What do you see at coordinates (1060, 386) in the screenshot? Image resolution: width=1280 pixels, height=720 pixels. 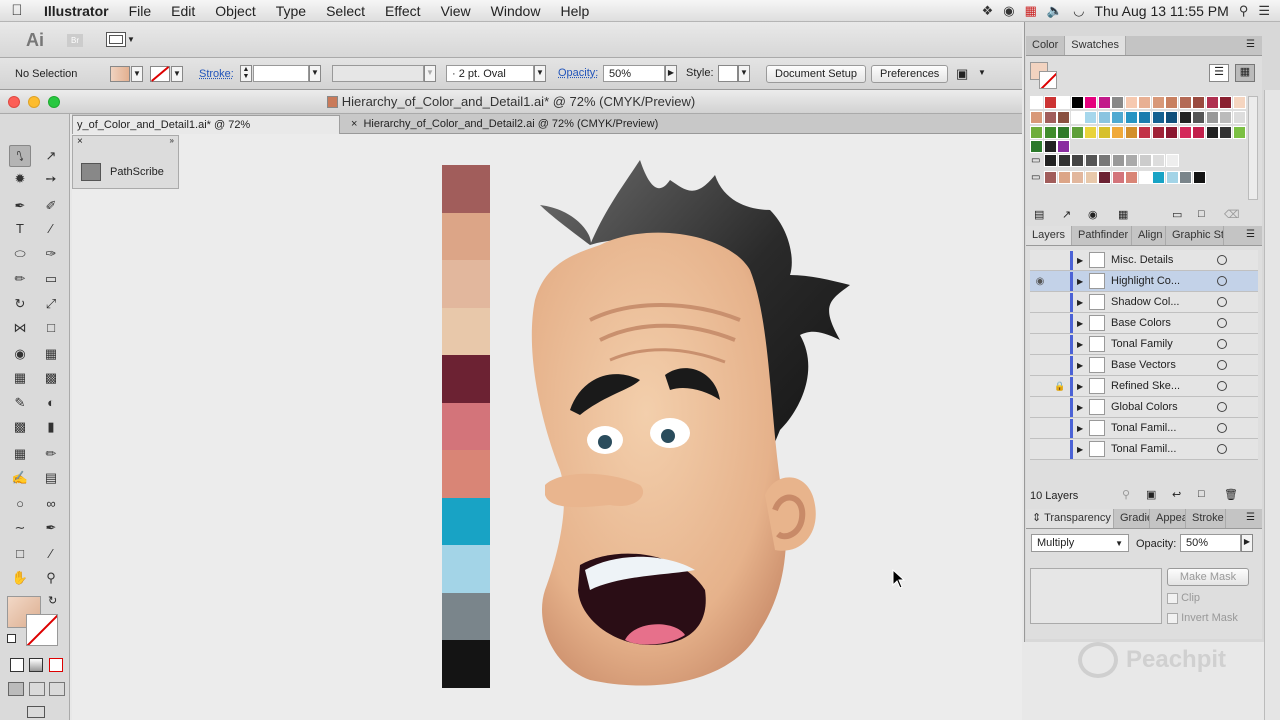 I see `lock-icon: 🔒` at bounding box center [1060, 386].